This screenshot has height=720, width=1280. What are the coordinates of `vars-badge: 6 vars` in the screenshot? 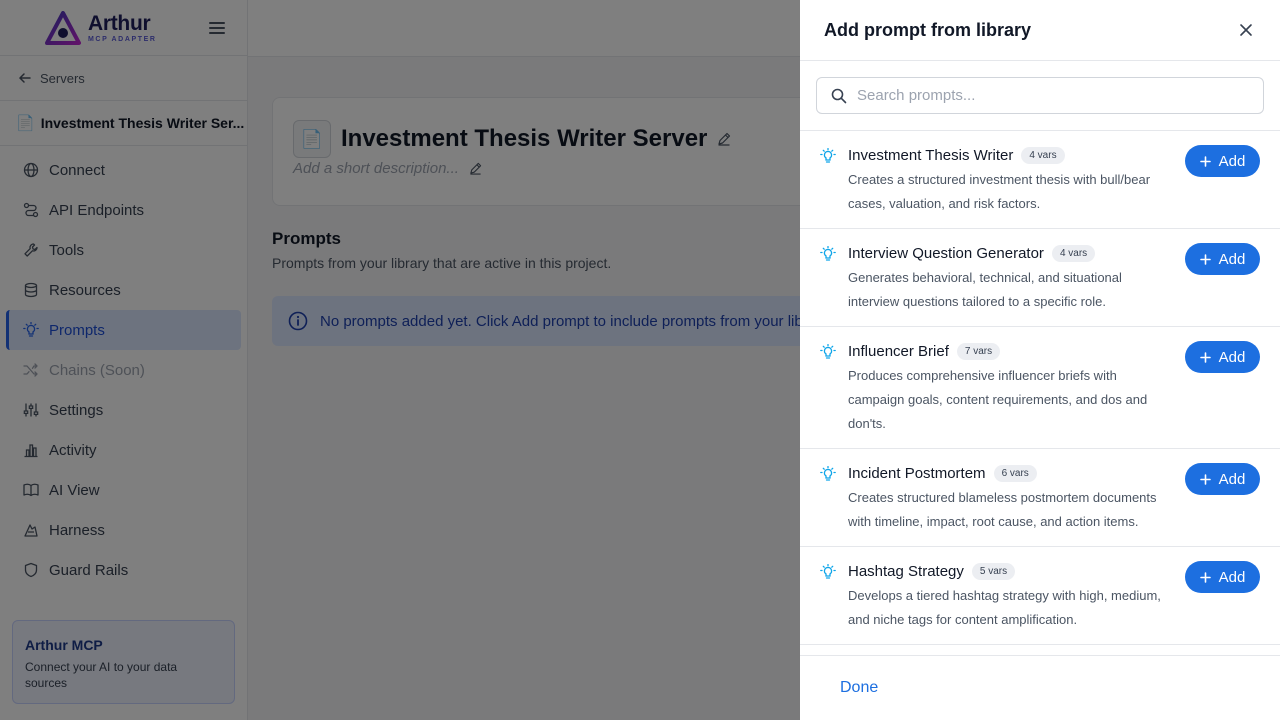 It's located at (1015, 473).